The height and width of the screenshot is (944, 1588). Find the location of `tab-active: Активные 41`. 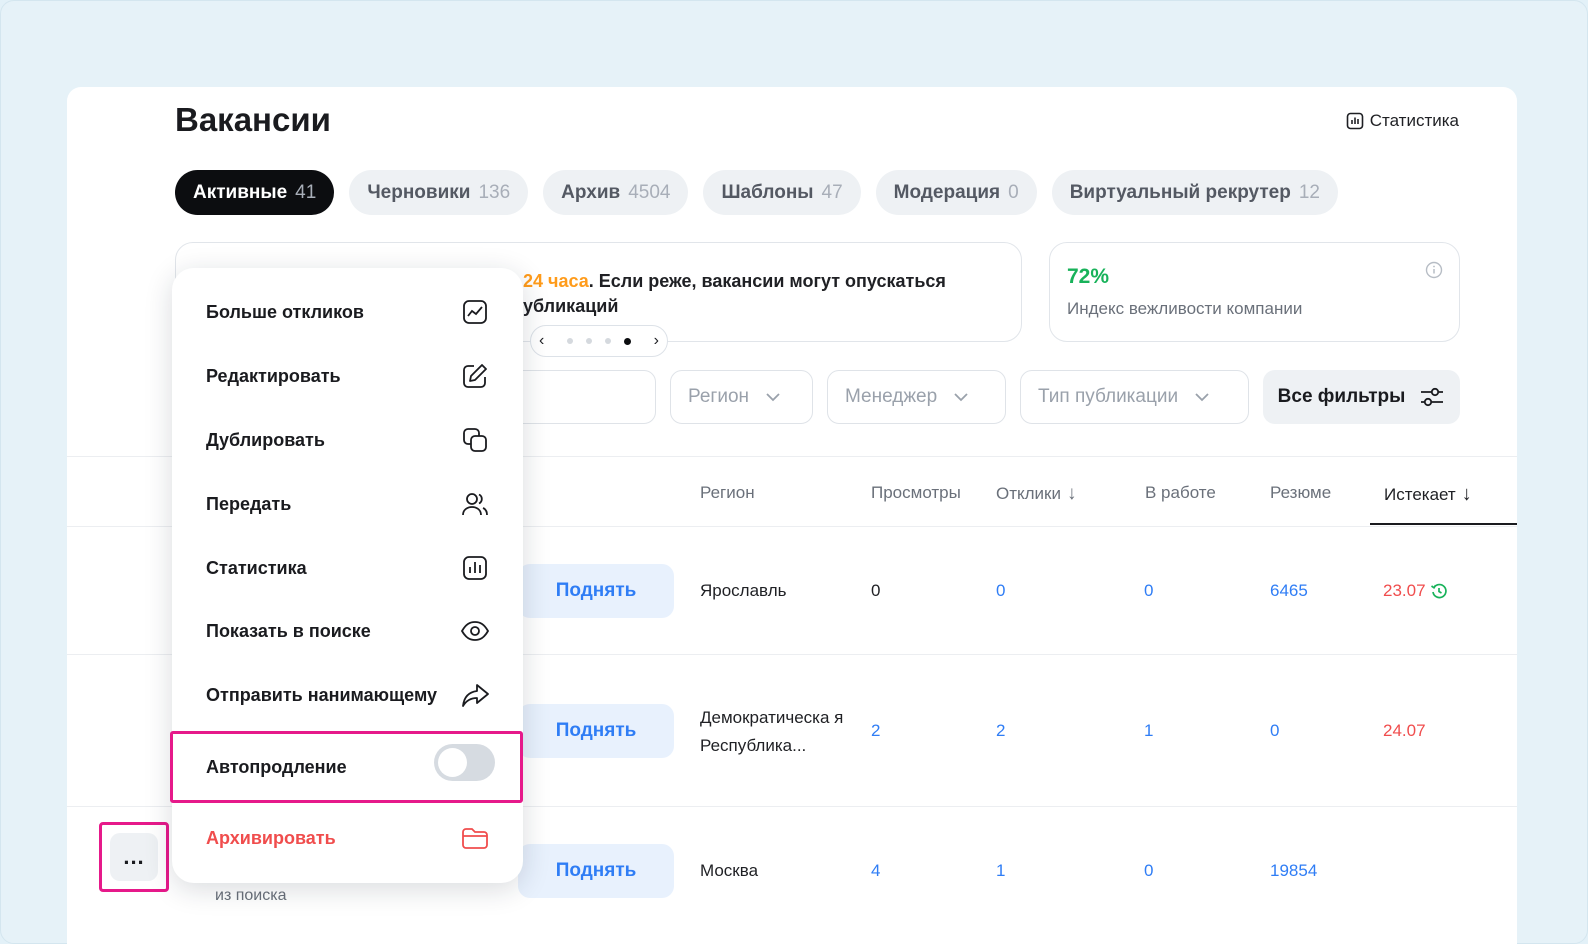

tab-active: Активные 41 is located at coordinates (255, 192).